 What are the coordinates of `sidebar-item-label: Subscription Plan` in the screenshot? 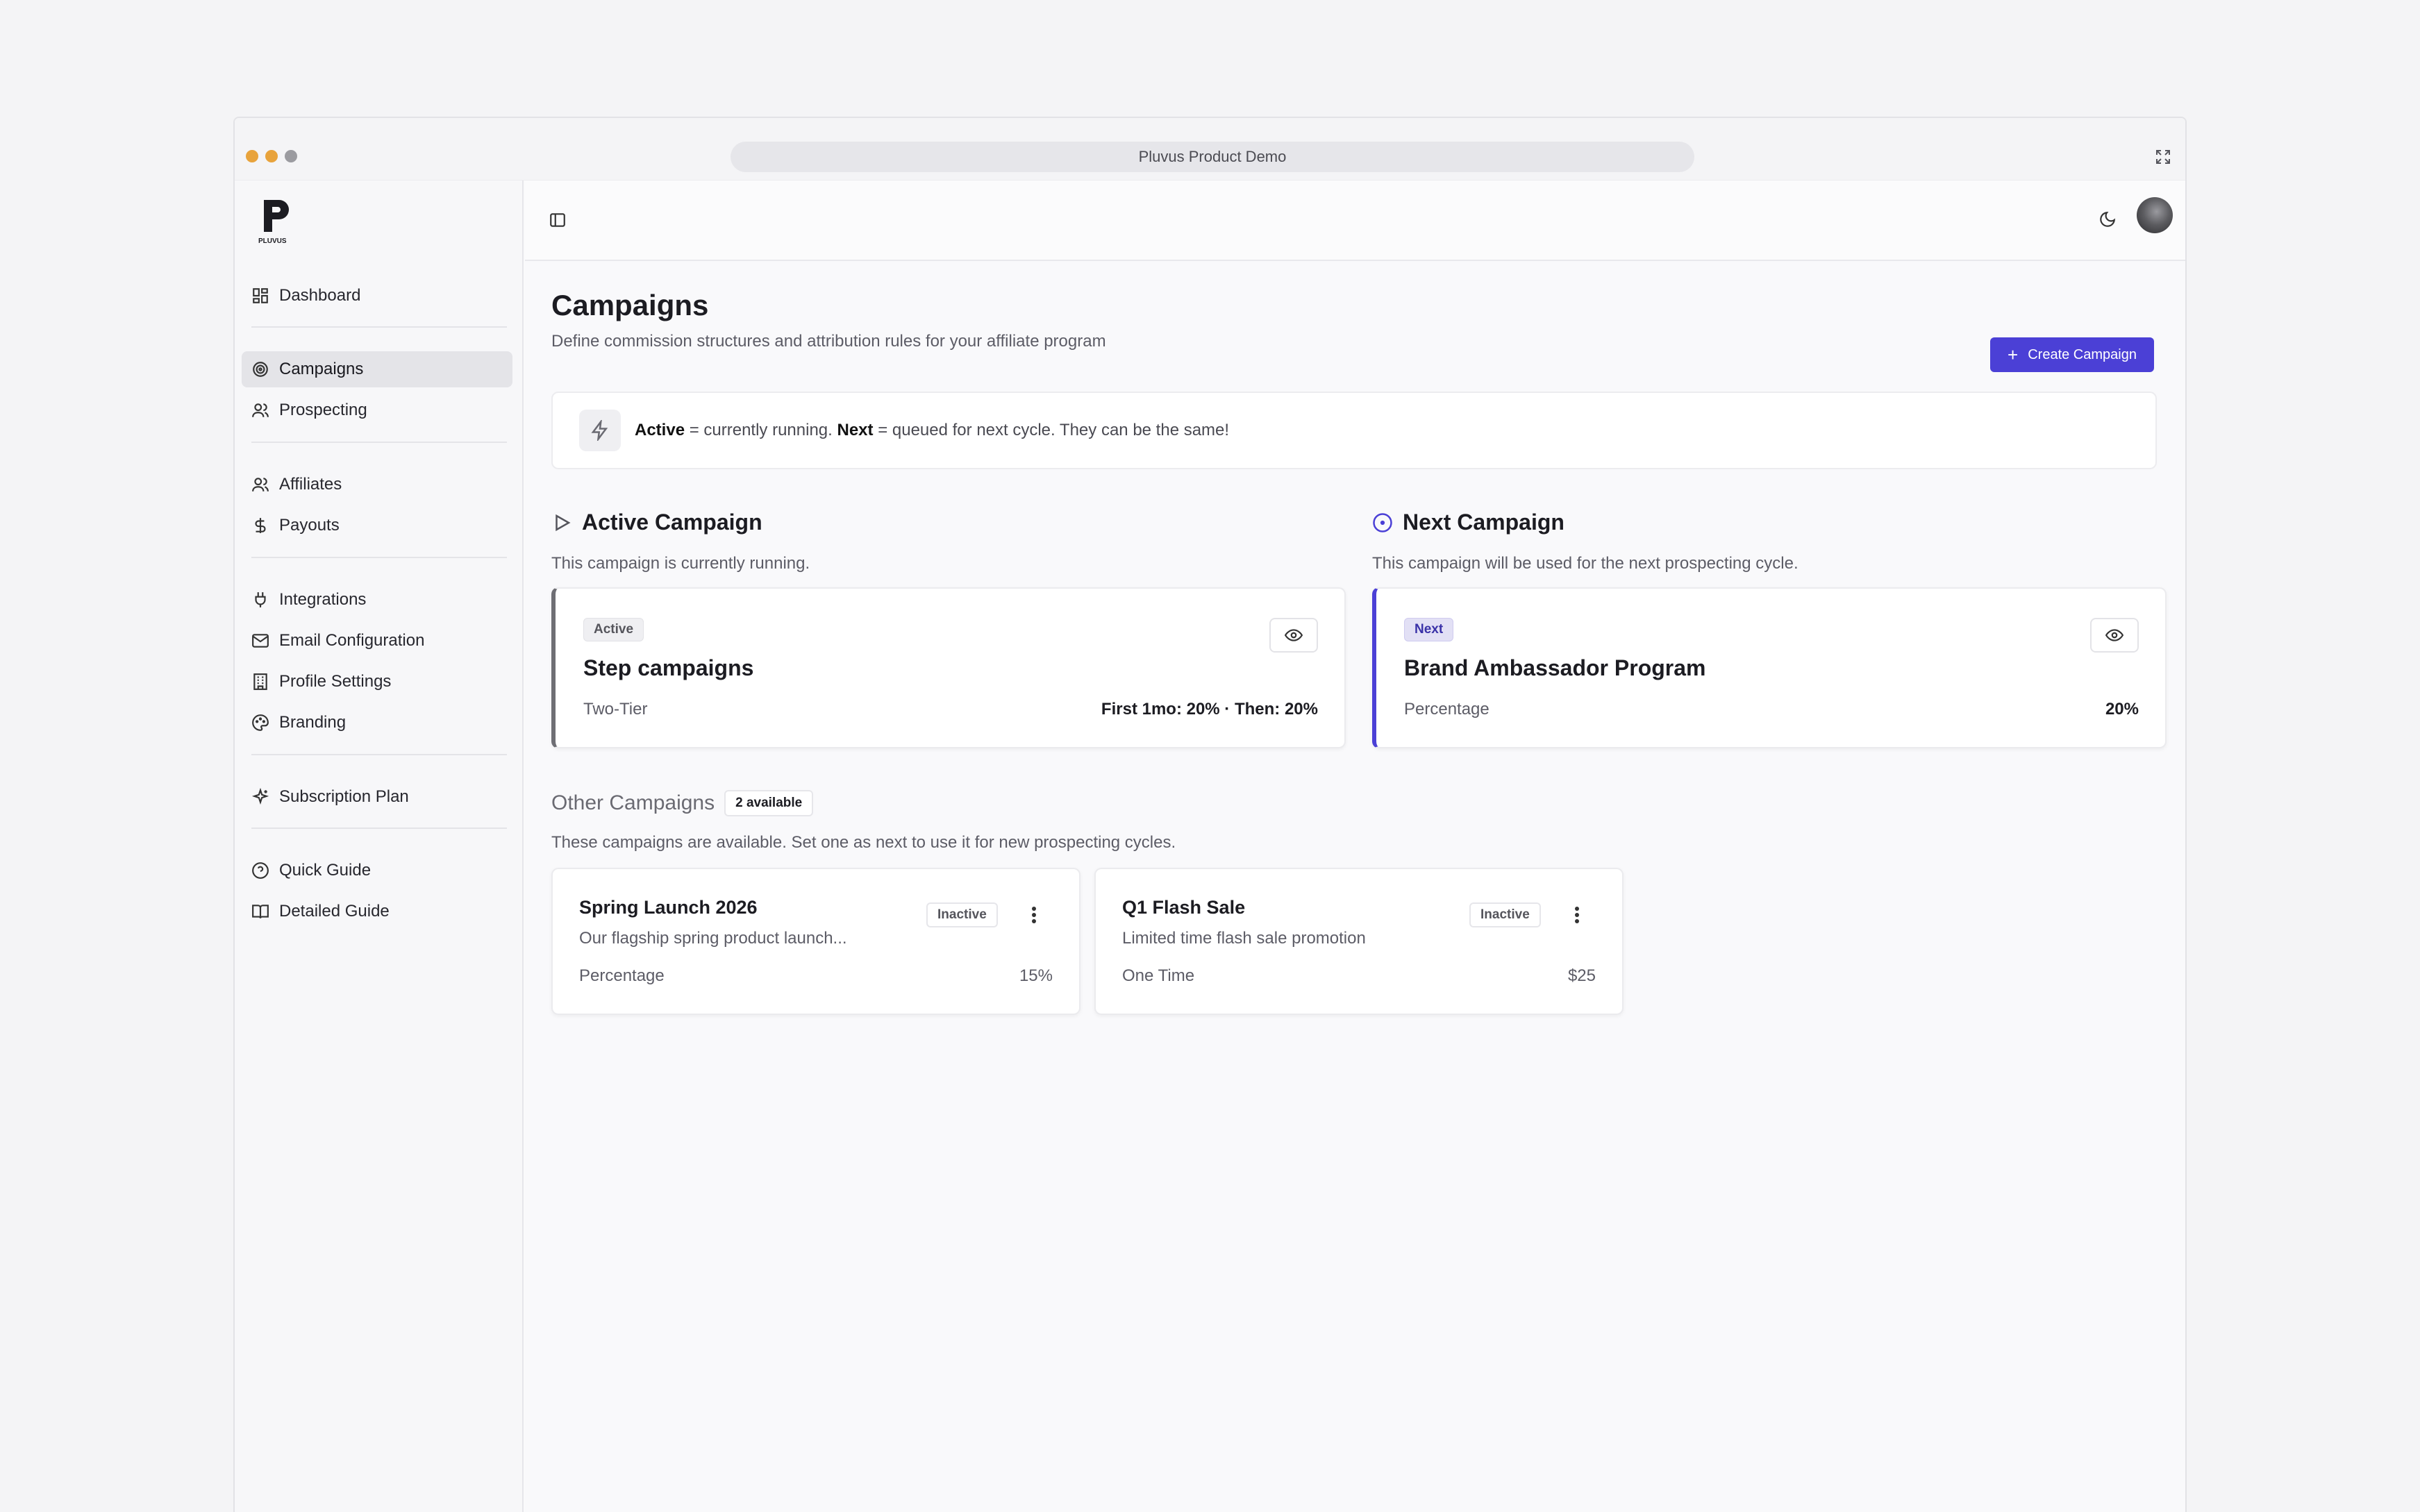 It's located at (344, 797).